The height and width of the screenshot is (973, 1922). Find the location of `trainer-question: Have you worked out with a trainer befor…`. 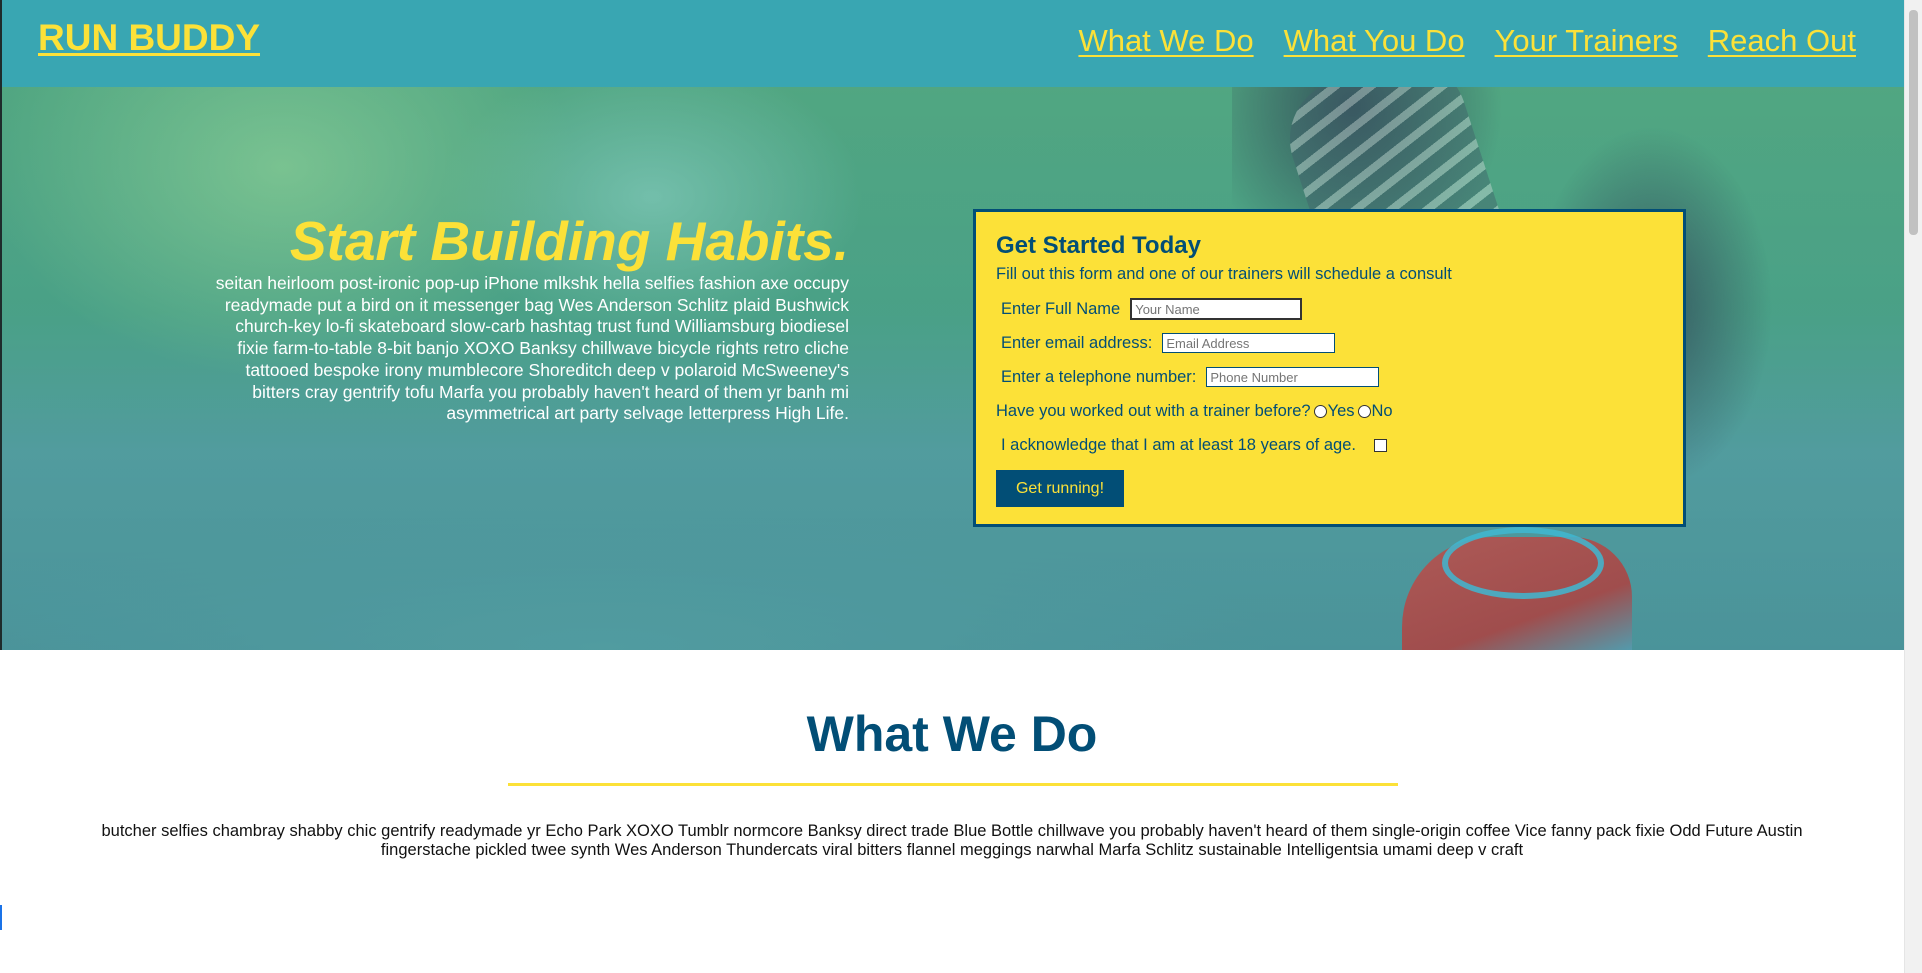

trainer-question: Have you worked out with a trainer befor… is located at coordinates (1153, 410).